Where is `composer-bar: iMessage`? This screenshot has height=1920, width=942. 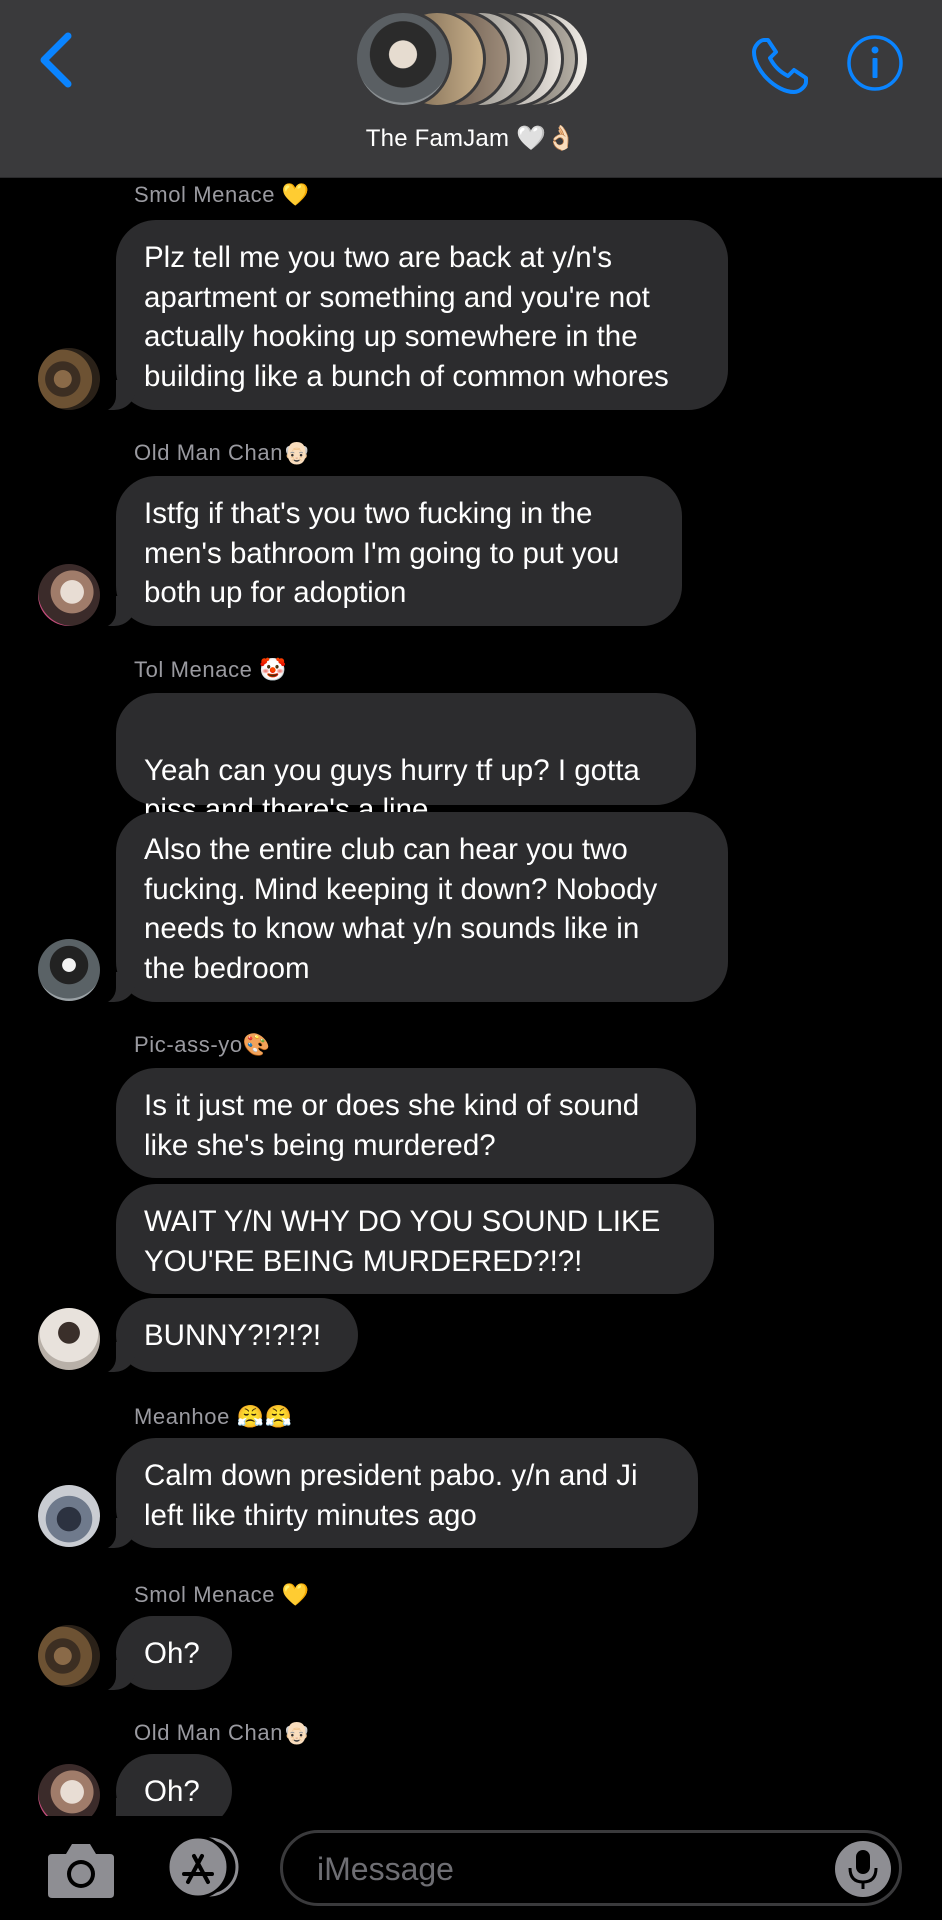 composer-bar: iMessage is located at coordinates (471, 1868).